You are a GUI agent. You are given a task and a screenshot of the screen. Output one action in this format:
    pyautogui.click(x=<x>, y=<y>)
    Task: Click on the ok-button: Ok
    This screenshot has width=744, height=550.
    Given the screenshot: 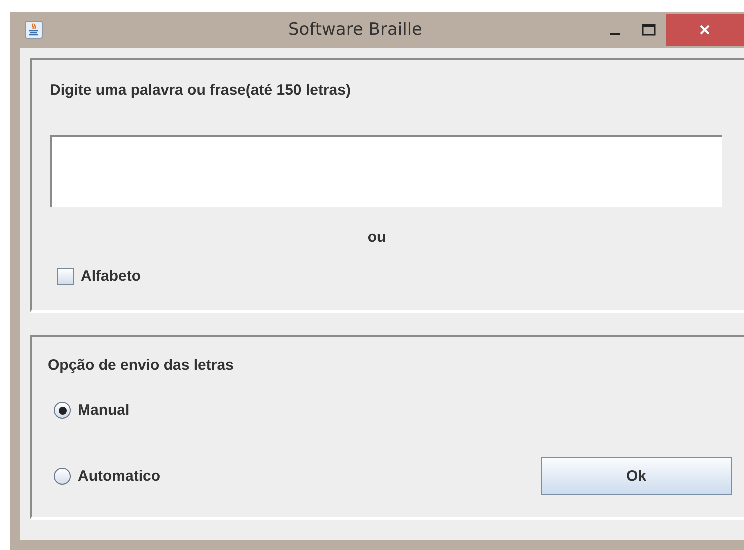 What is the action you would take?
    pyautogui.click(x=636, y=476)
    